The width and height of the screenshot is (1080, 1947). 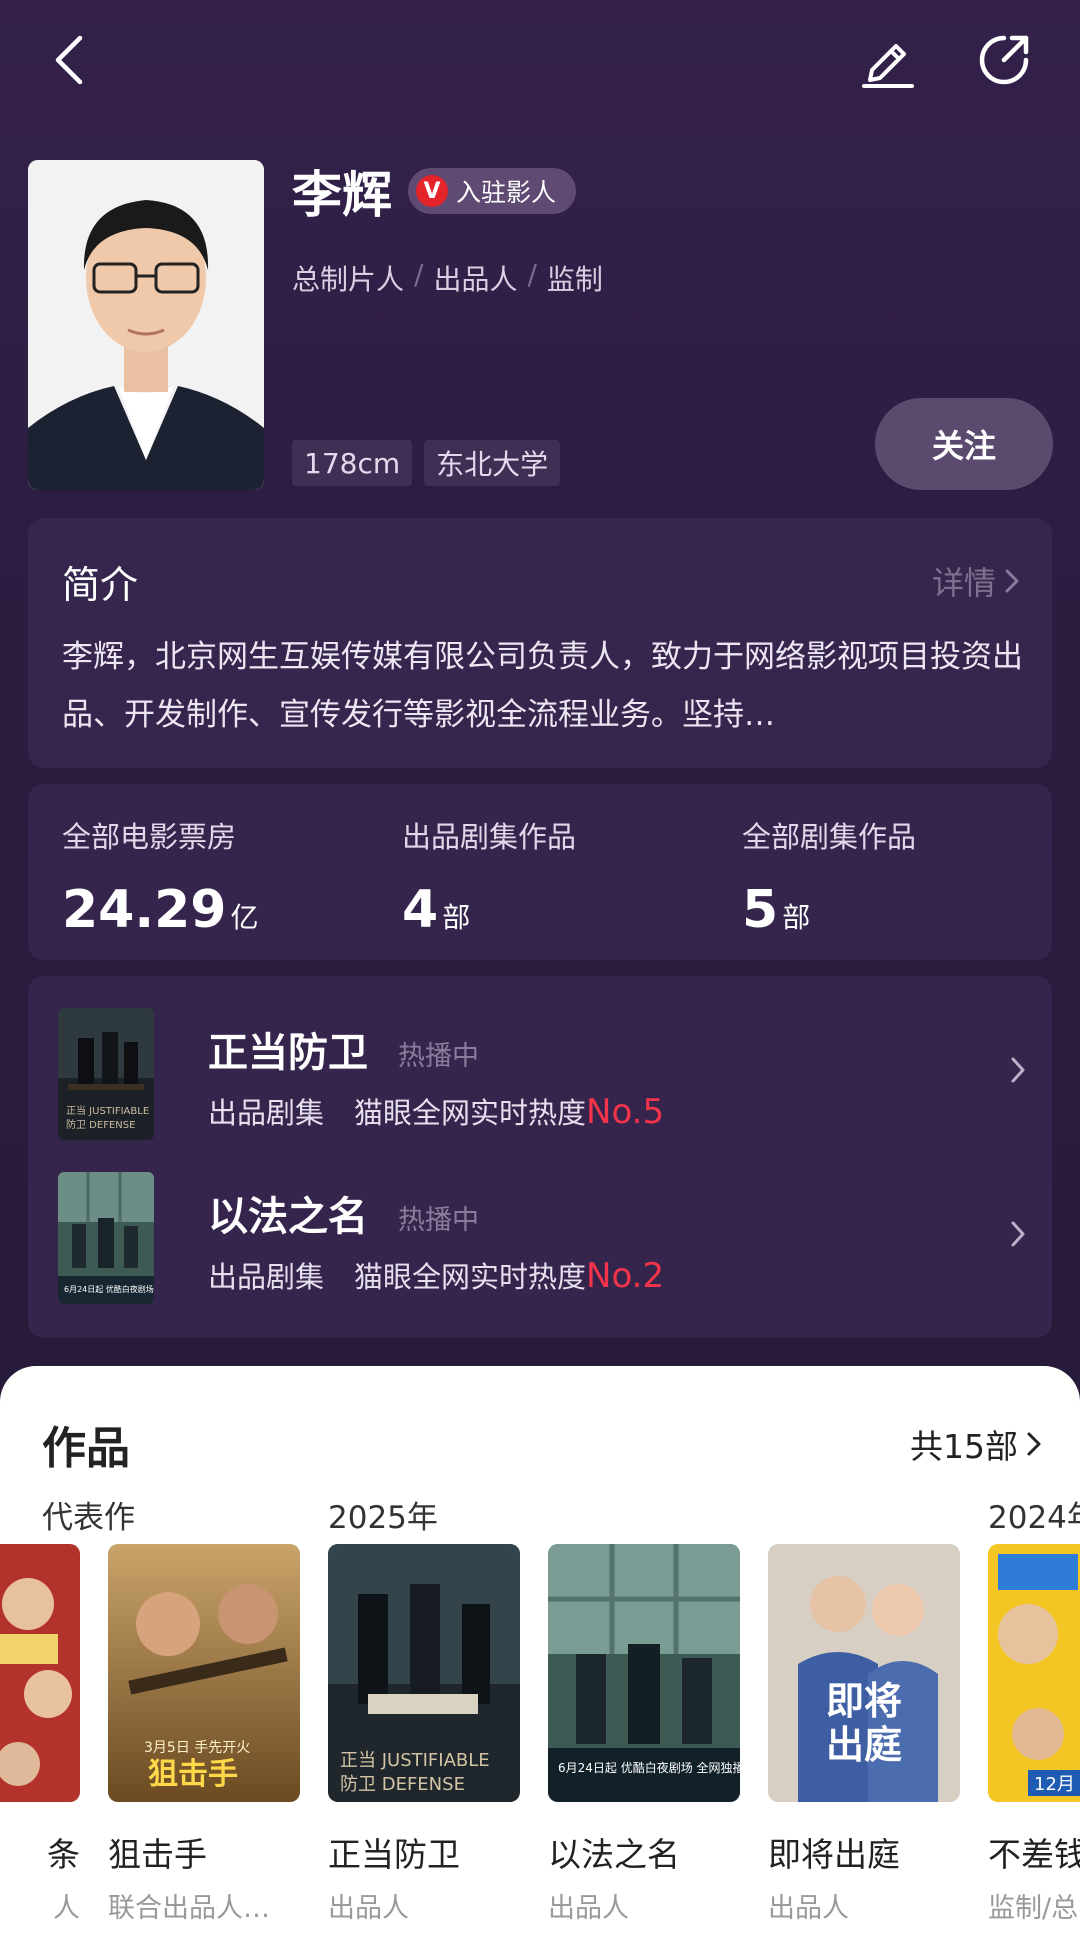 I want to click on share-button, so click(x=1004, y=60).